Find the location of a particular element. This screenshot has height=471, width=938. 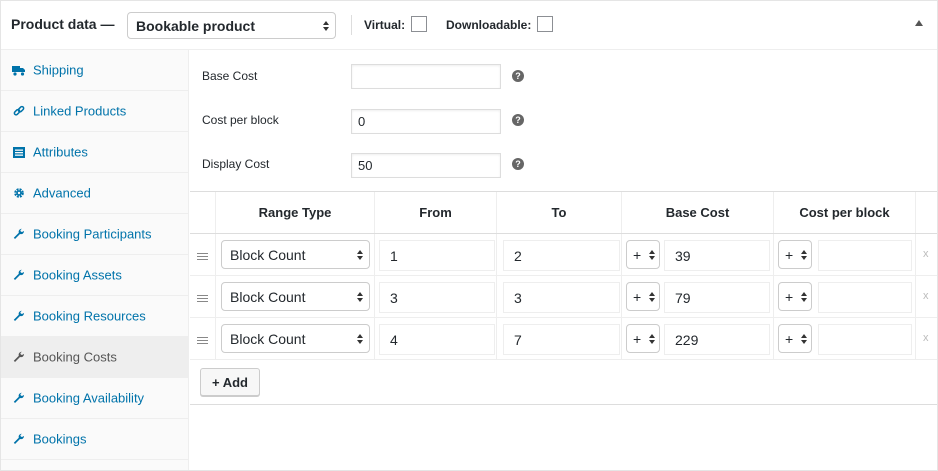

display-cost-label: Display Cost is located at coordinates (236, 164).